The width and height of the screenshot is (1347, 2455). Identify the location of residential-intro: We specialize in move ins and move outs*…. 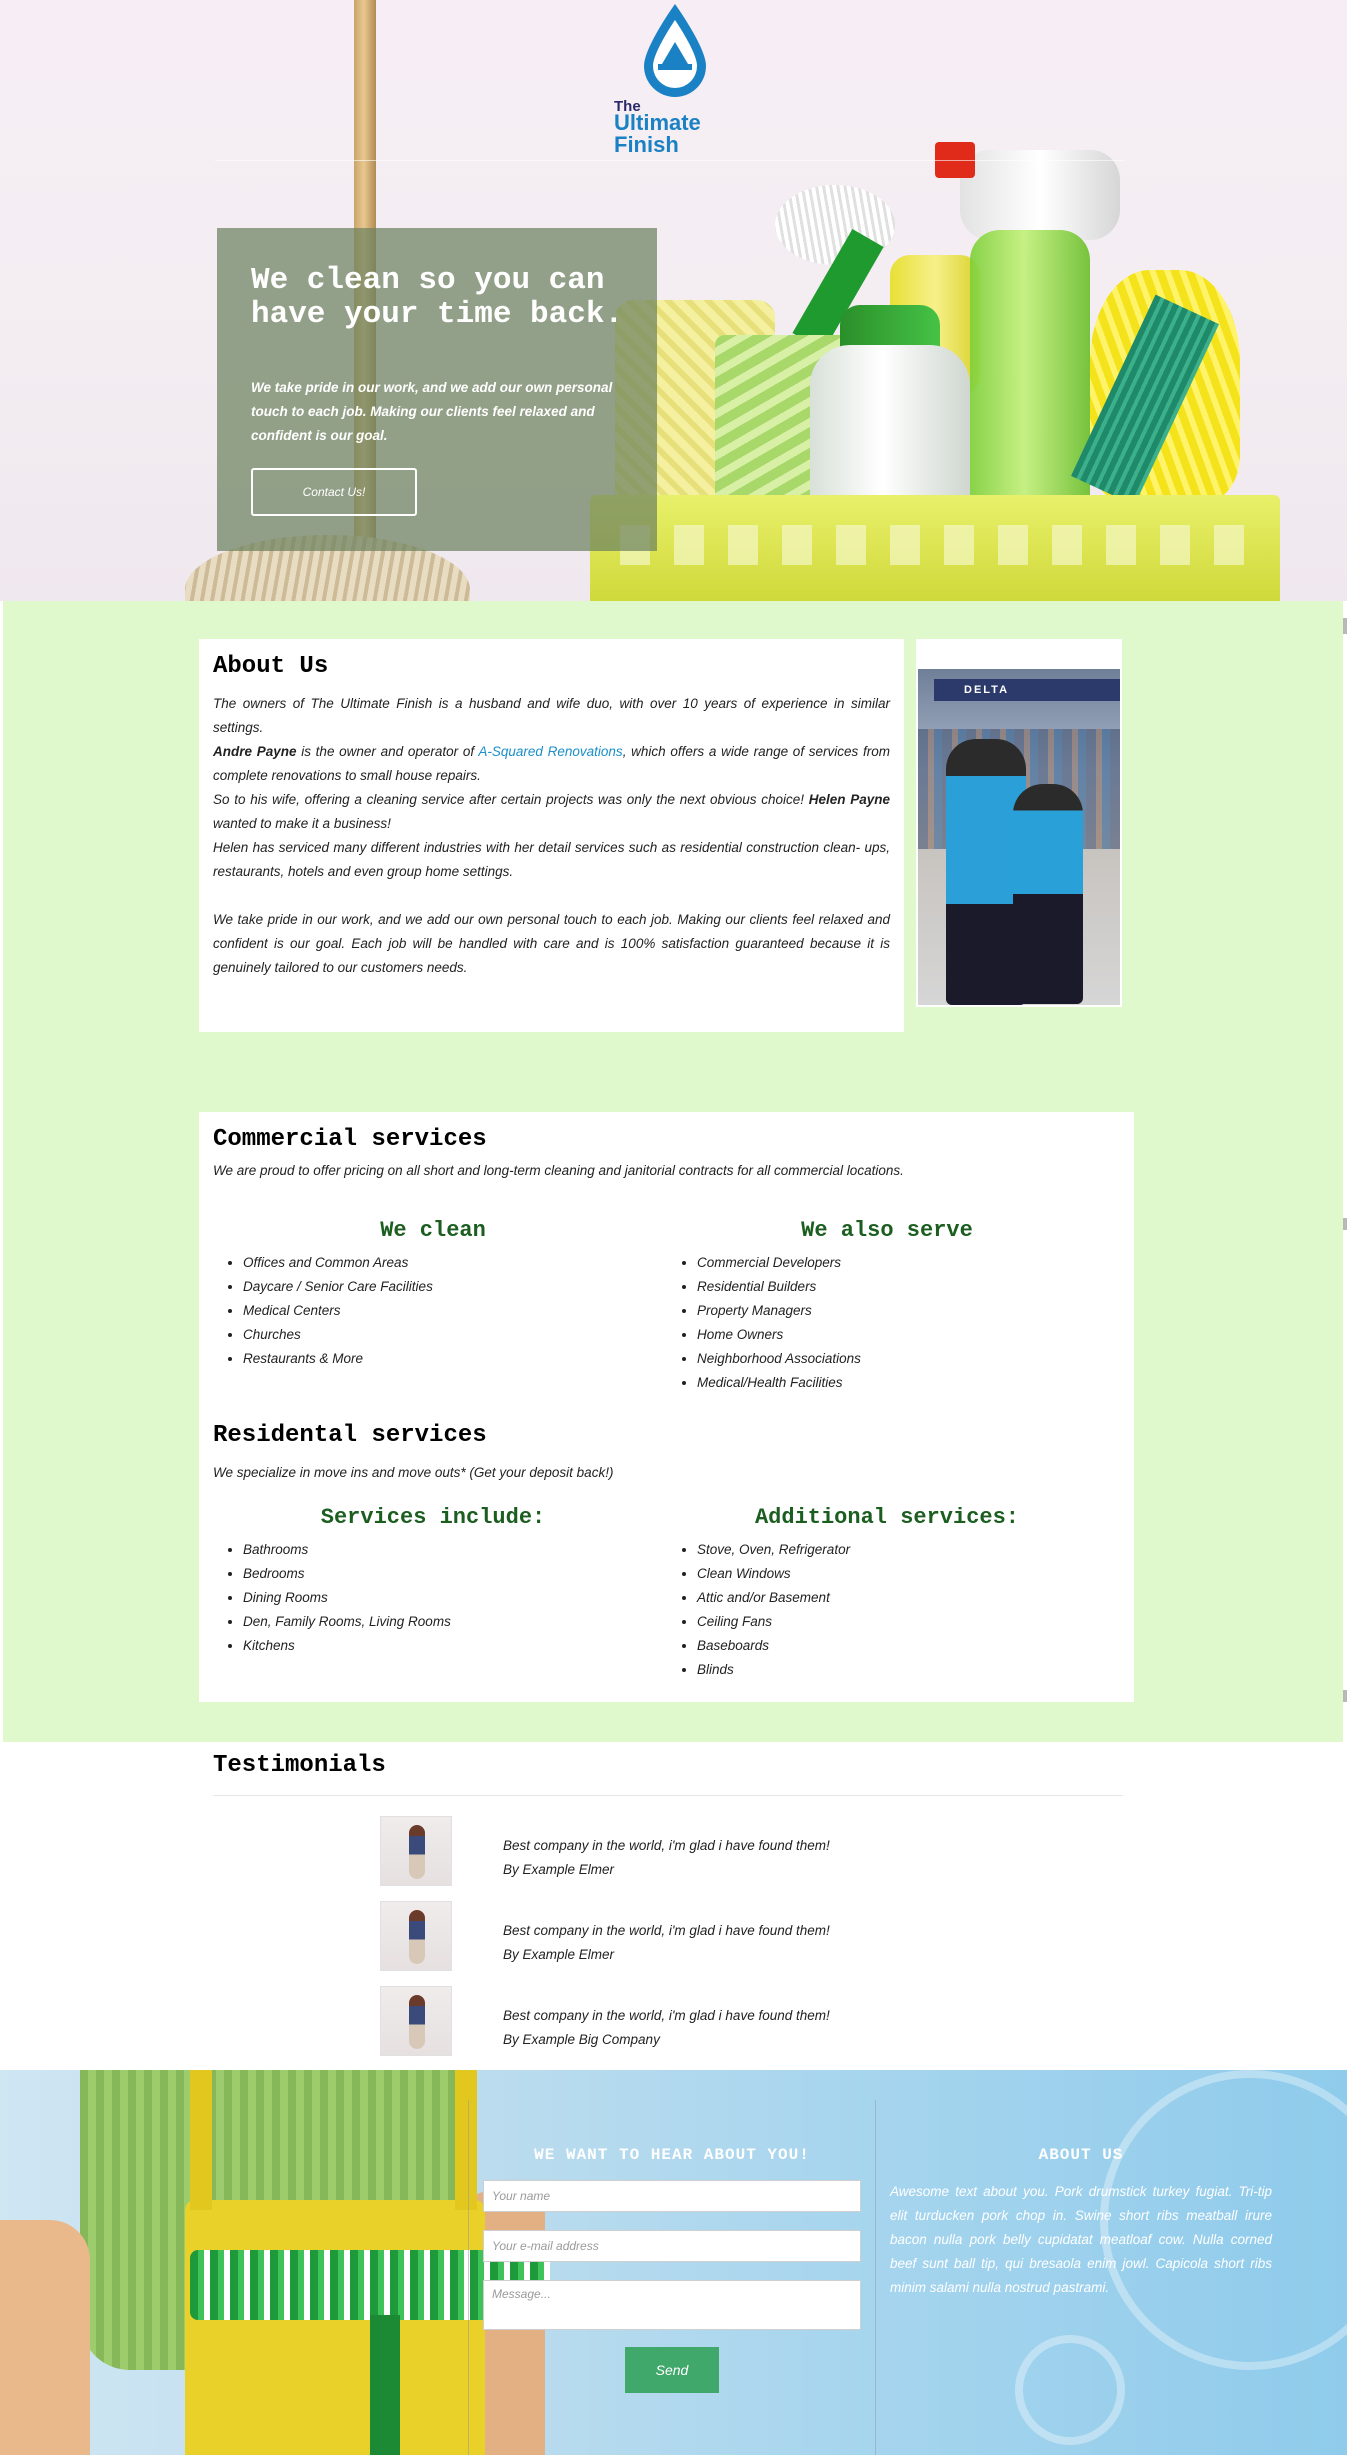
(413, 1472).